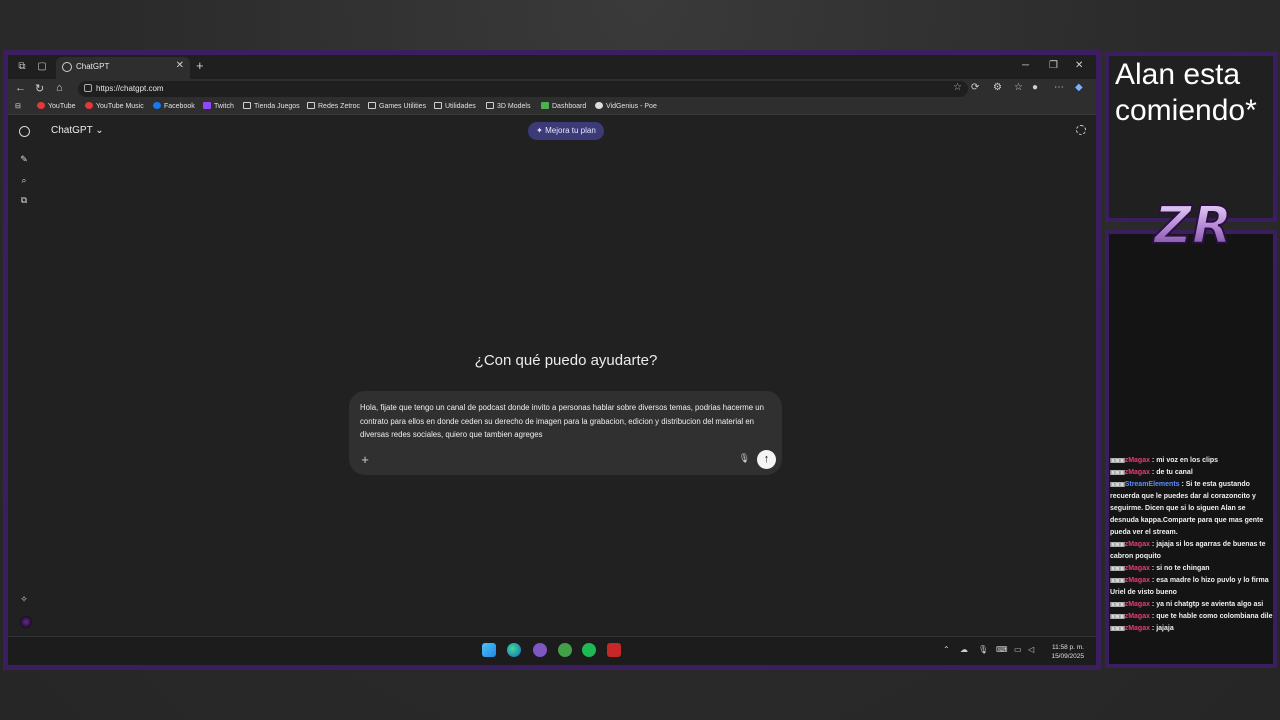 The width and height of the screenshot is (1280, 720). What do you see at coordinates (744, 458) in the screenshot?
I see `microphone-icon: 🎙` at bounding box center [744, 458].